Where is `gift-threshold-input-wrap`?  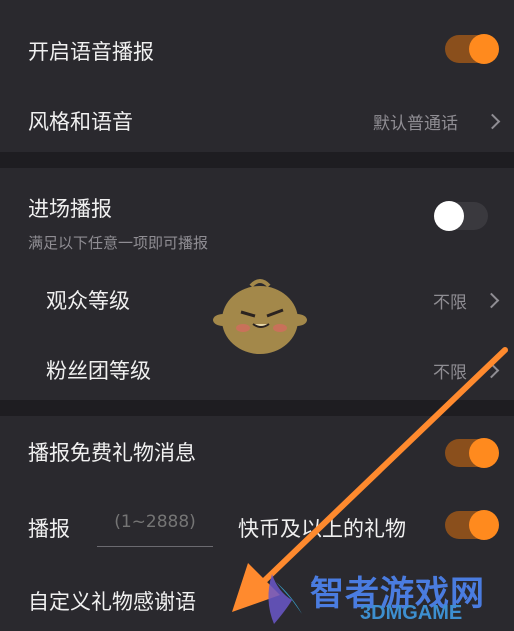
gift-threshold-input-wrap is located at coordinates (155, 529).